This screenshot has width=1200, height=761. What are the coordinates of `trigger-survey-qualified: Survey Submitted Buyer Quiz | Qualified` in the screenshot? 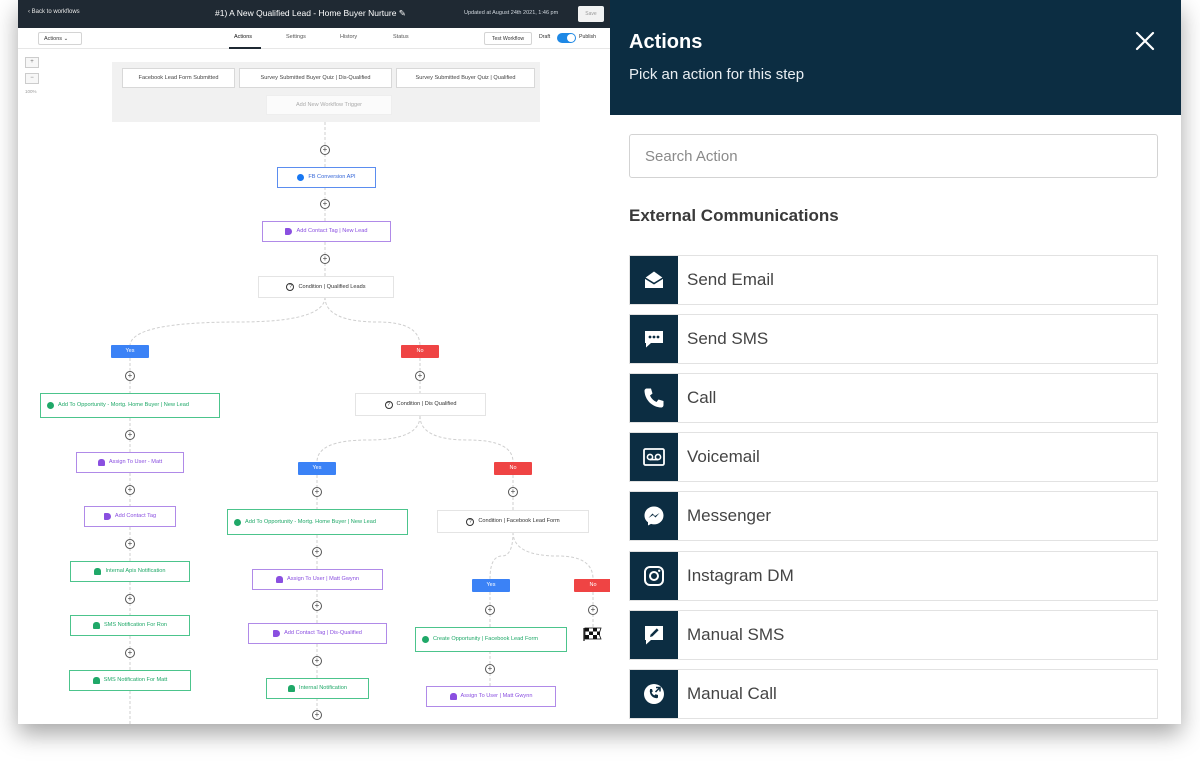 It's located at (465, 78).